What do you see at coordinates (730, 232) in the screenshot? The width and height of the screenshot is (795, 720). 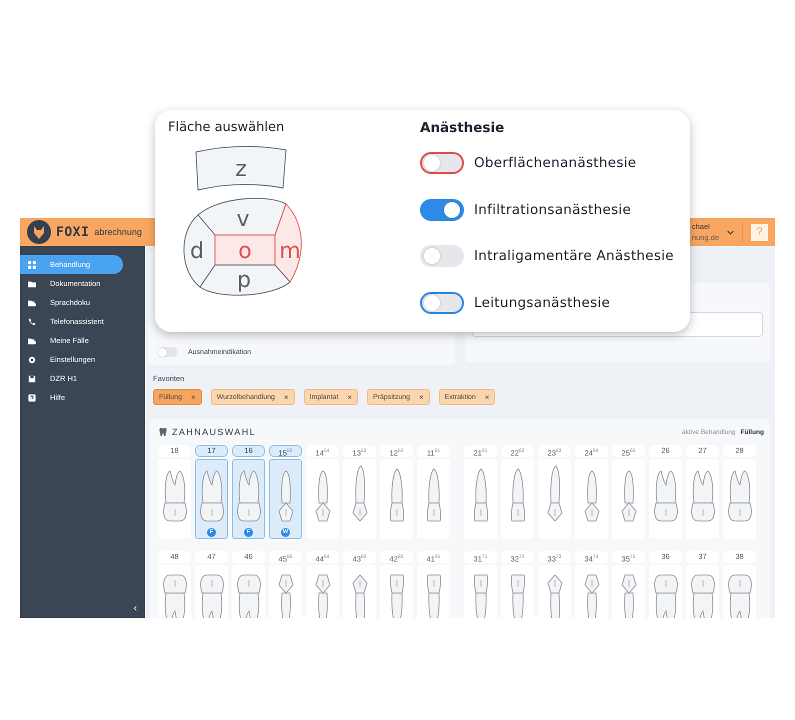 I see `chevron-down-icon` at bounding box center [730, 232].